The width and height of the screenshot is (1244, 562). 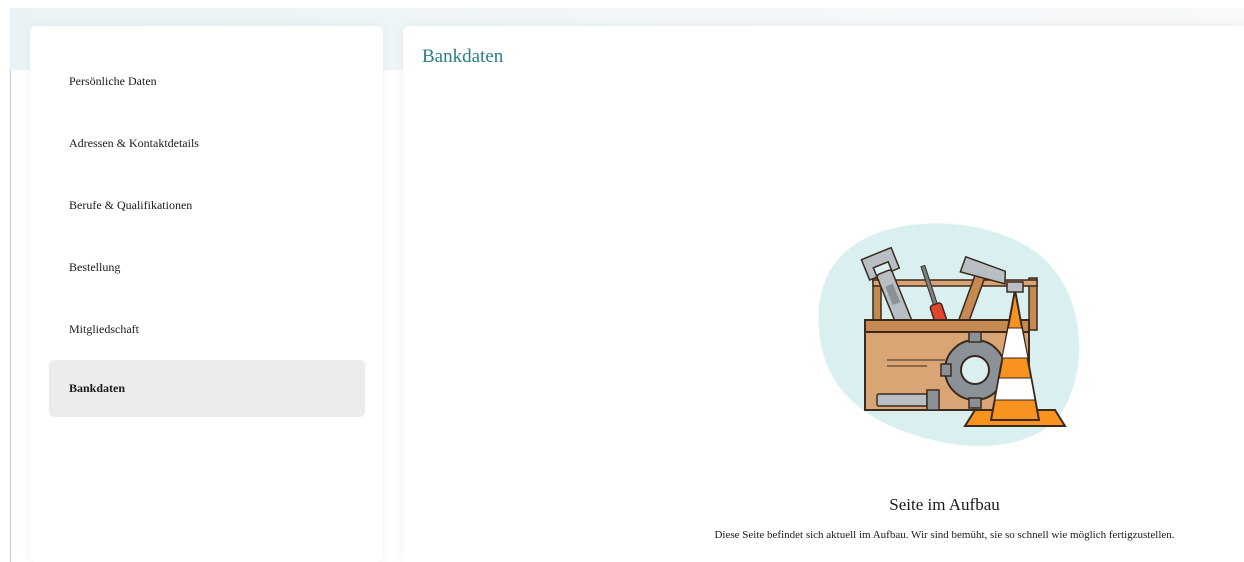 I want to click on sidebar-item-label: Bankdaten, so click(x=97, y=388).